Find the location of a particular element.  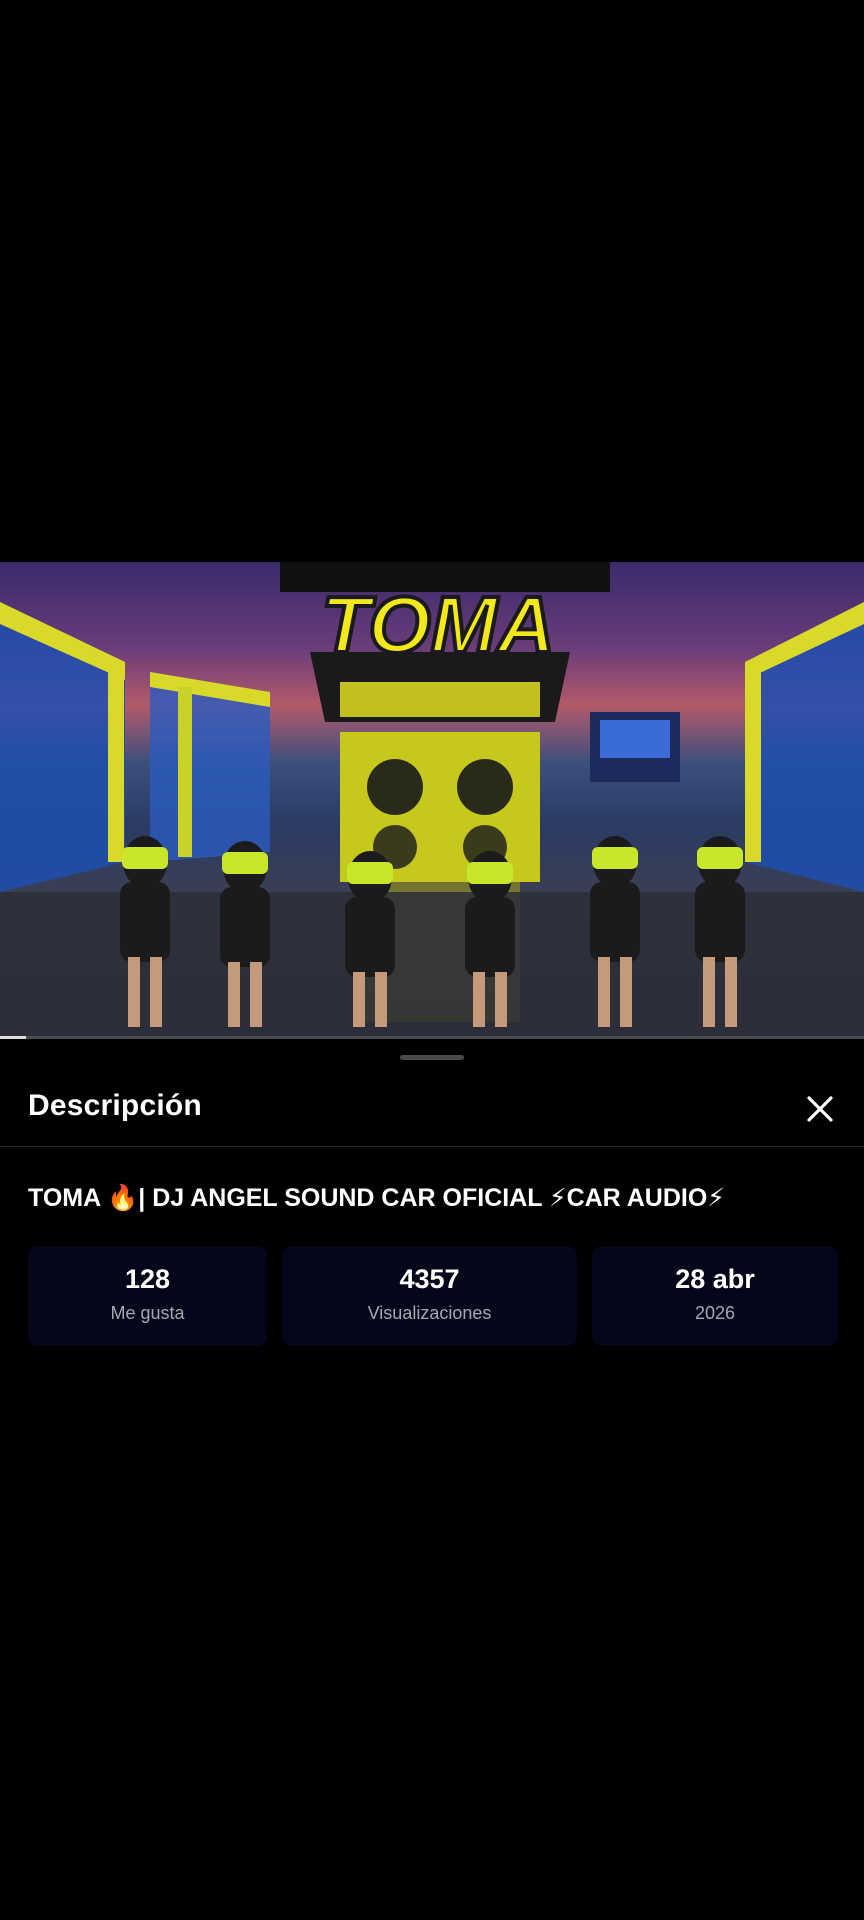

thumbnail-logo-text: TOMA is located at coordinates (438, 624).